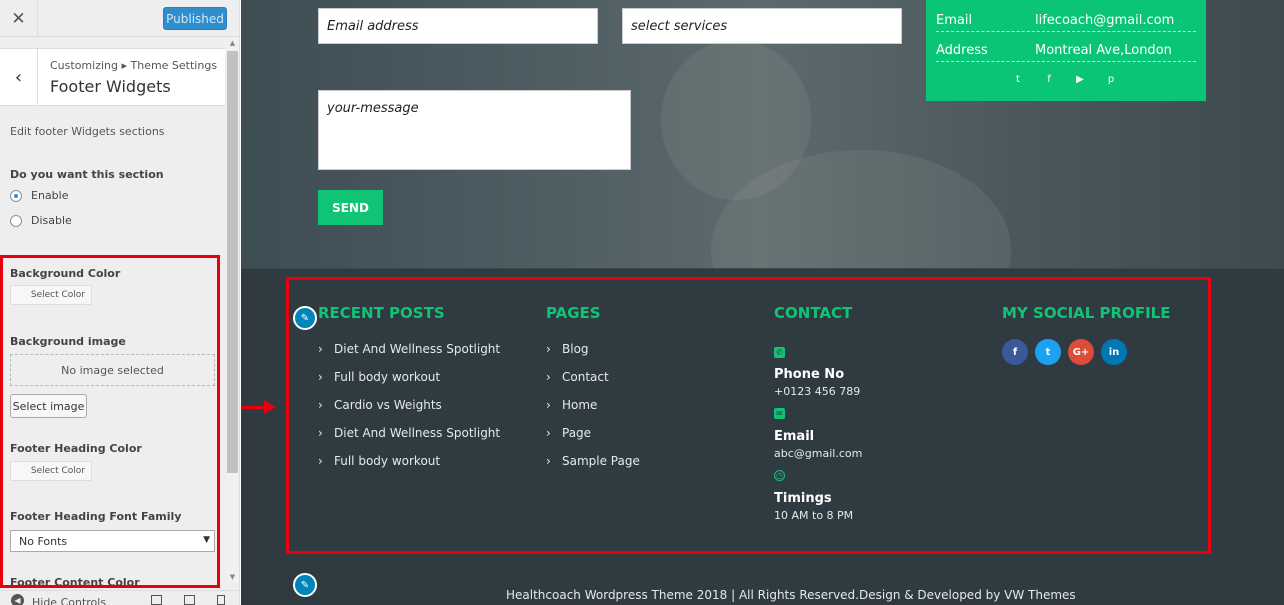 The width and height of the screenshot is (1284, 605). I want to click on email-input: Email address, so click(458, 26).